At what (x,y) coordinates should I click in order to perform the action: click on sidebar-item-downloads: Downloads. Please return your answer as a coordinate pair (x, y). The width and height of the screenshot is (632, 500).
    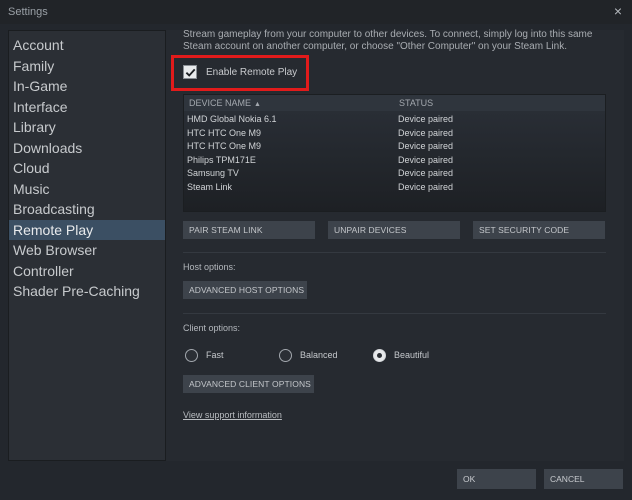
    Looking at the image, I should click on (87, 148).